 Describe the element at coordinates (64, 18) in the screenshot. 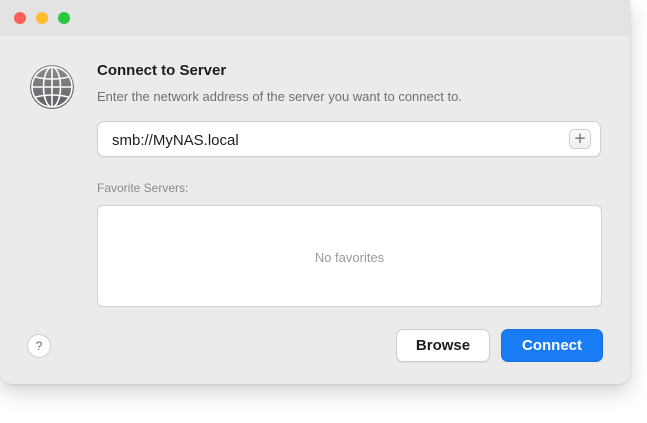

I see `zoom-window-button` at that location.